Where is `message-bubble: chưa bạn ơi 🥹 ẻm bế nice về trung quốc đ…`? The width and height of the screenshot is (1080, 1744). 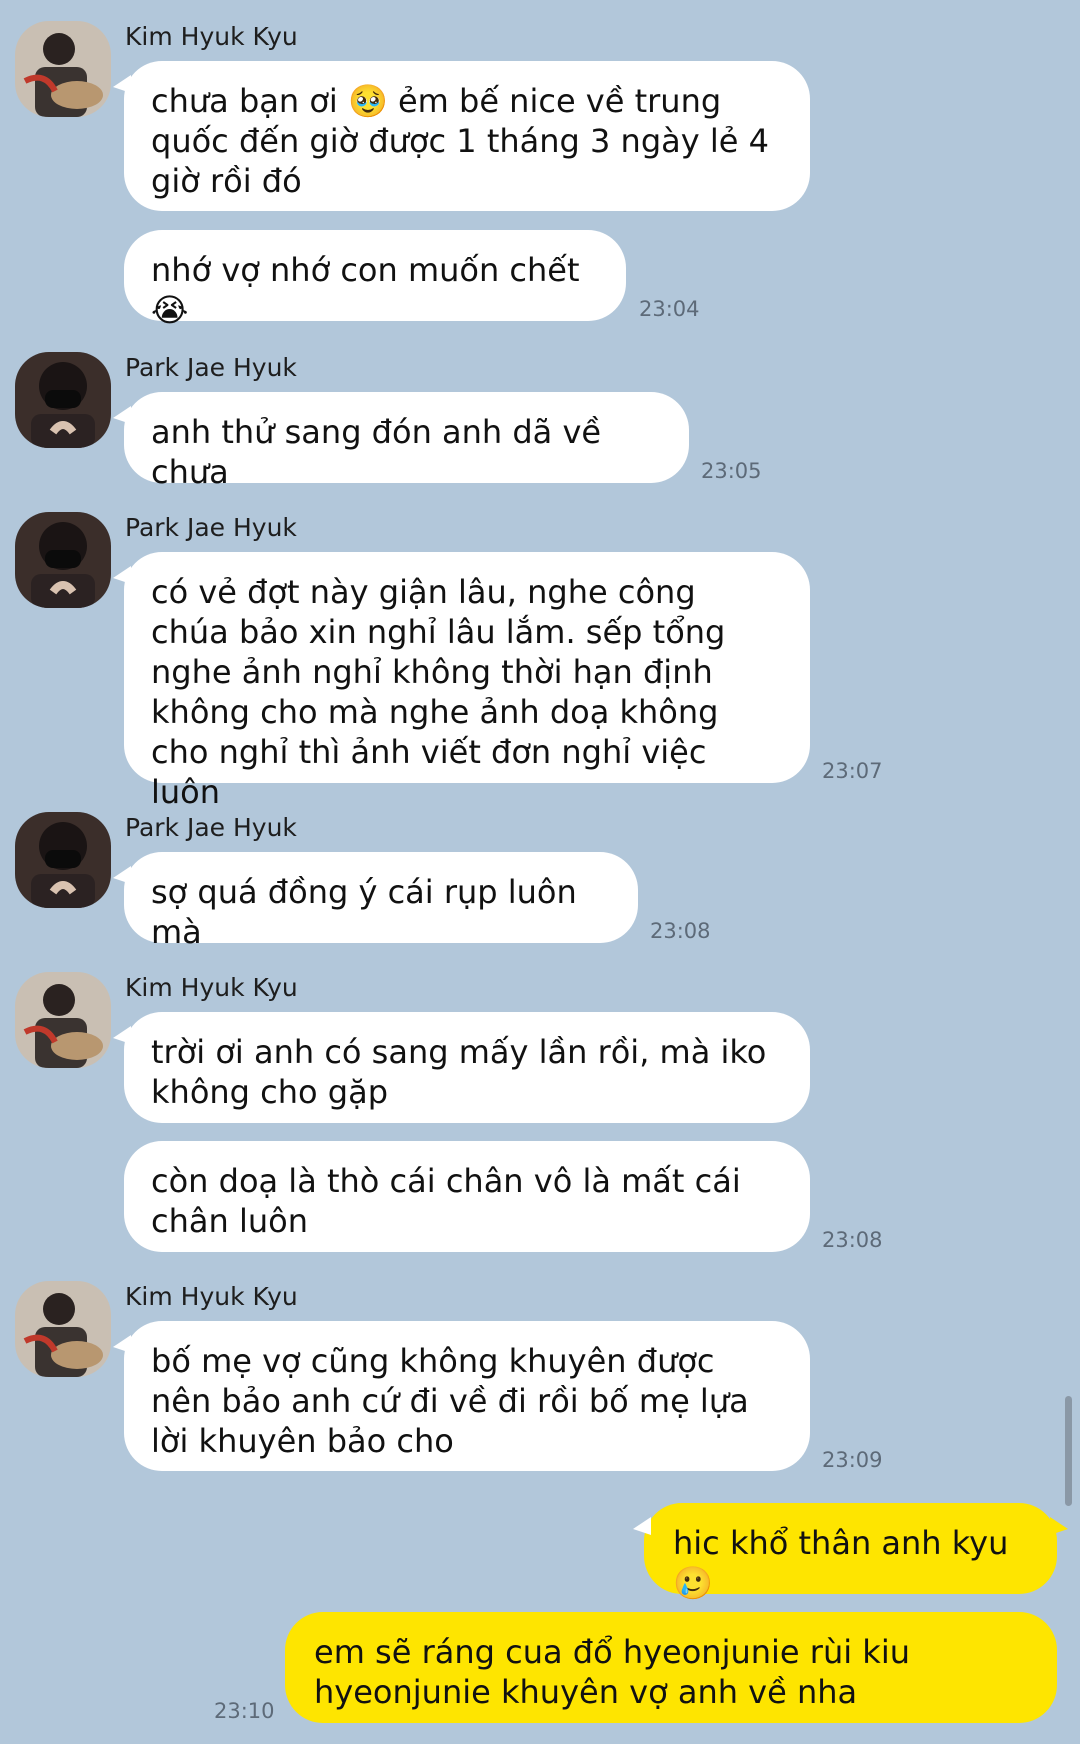
message-bubble: chưa bạn ơi 🥹 ẻm bế nice về trung quốc đ… is located at coordinates (461, 136).